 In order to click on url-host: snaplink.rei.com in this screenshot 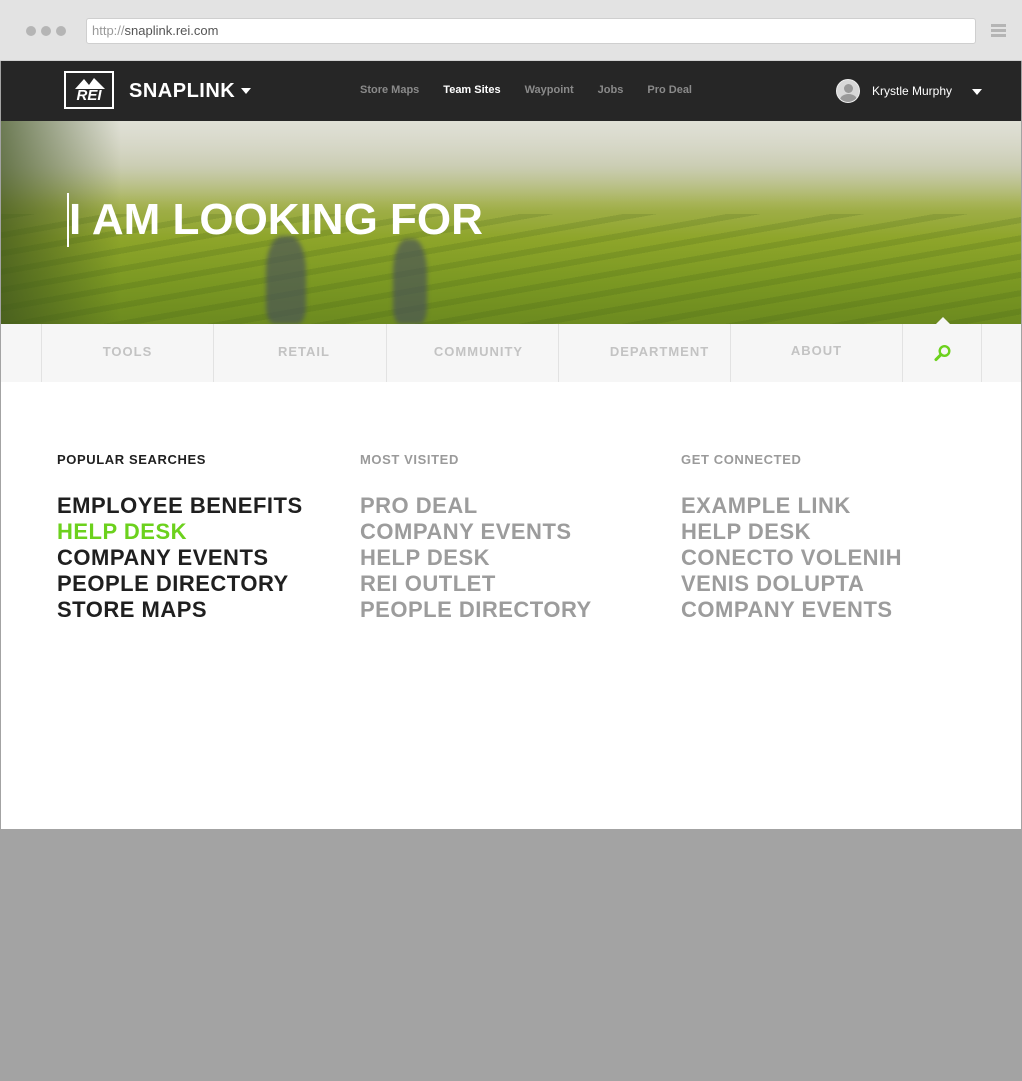, I will do `click(171, 30)`.